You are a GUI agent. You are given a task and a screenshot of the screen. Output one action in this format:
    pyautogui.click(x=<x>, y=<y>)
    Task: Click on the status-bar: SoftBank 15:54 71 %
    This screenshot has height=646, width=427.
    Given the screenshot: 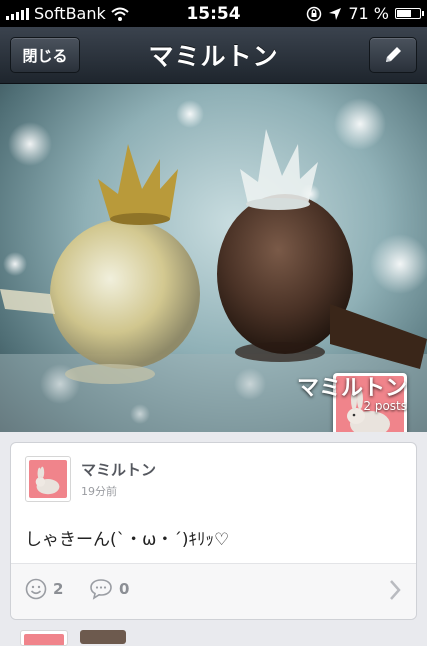 What is the action you would take?
    pyautogui.click(x=213, y=13)
    